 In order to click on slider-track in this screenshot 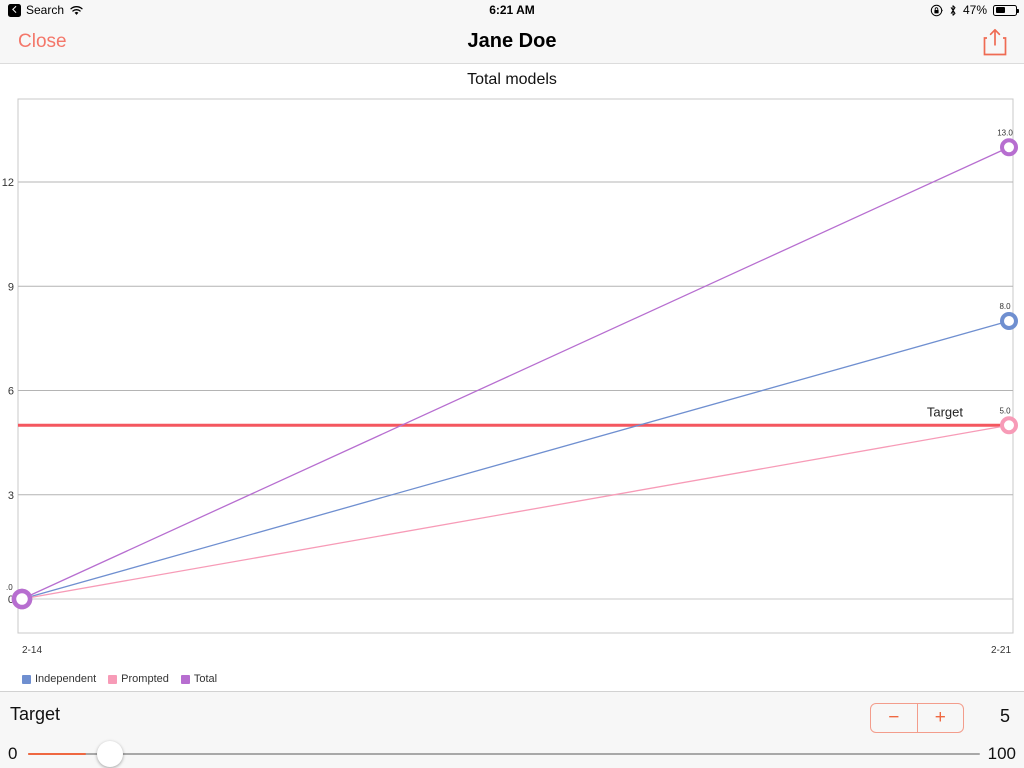, I will do `click(504, 754)`.